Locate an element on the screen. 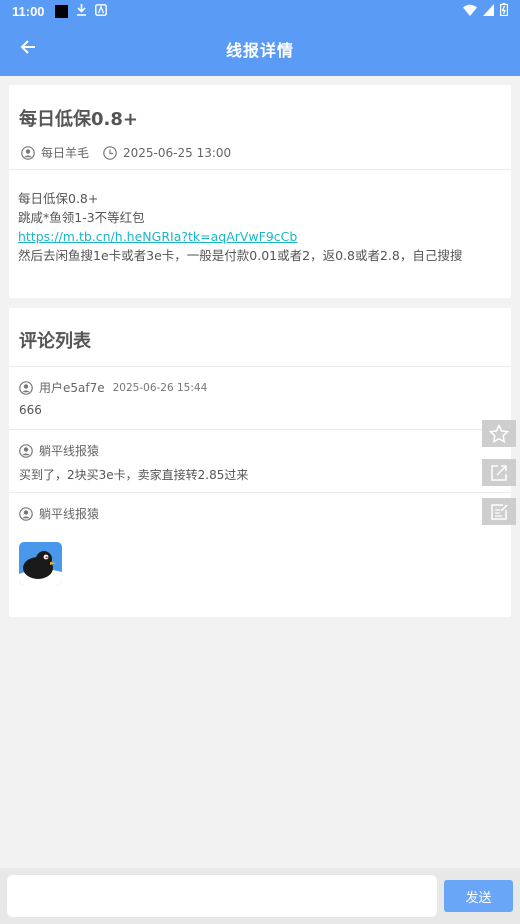 The height and width of the screenshot is (924, 520). comment-header: 用户e5af7e 2025-06-26 15:44 is located at coordinates (113, 387).